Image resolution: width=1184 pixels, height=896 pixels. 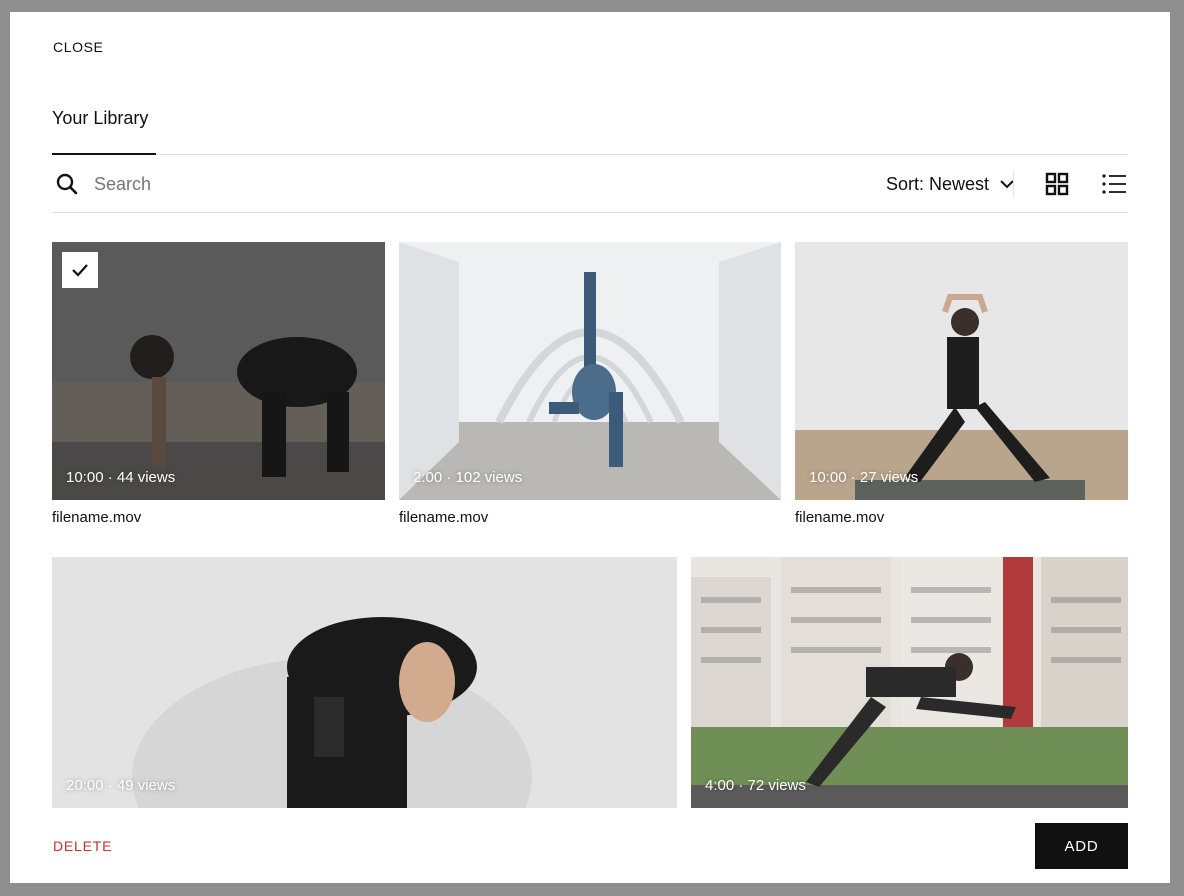 What do you see at coordinates (1114, 184) in the screenshot?
I see `list-view-icon` at bounding box center [1114, 184].